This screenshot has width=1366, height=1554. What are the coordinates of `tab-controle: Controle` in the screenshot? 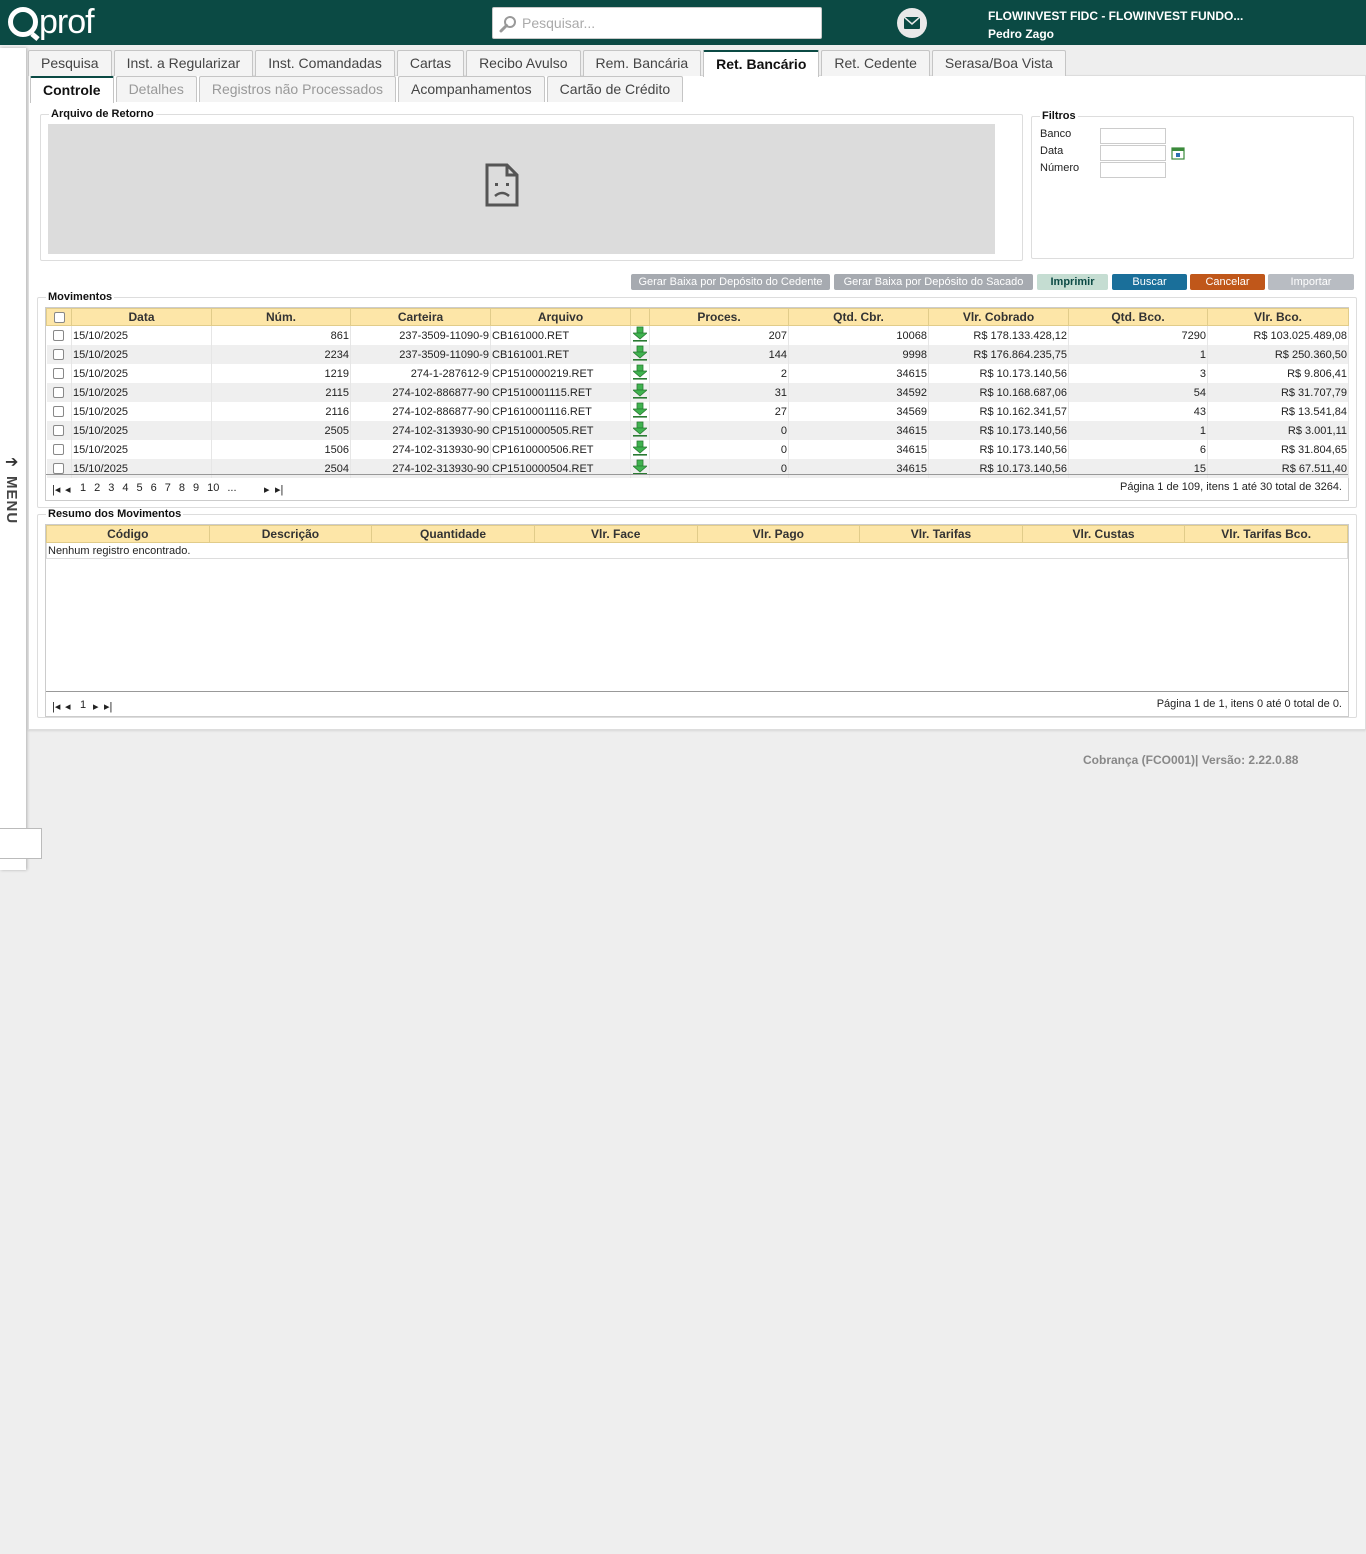 It's located at (72, 89).